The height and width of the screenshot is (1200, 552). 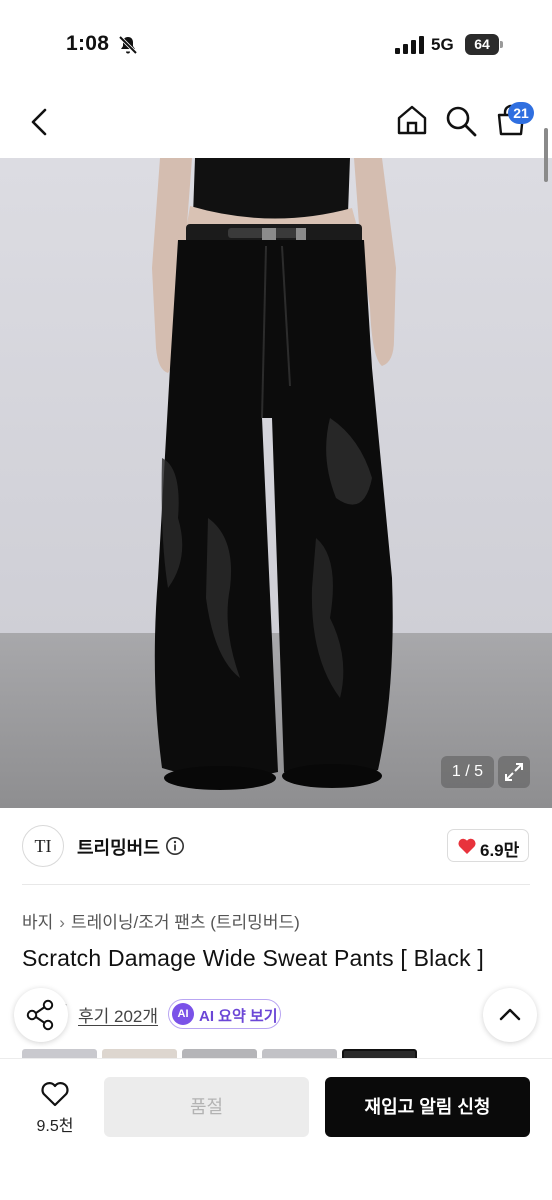 I want to click on status-bar: 1:08 5G 64, so click(x=276, y=43).